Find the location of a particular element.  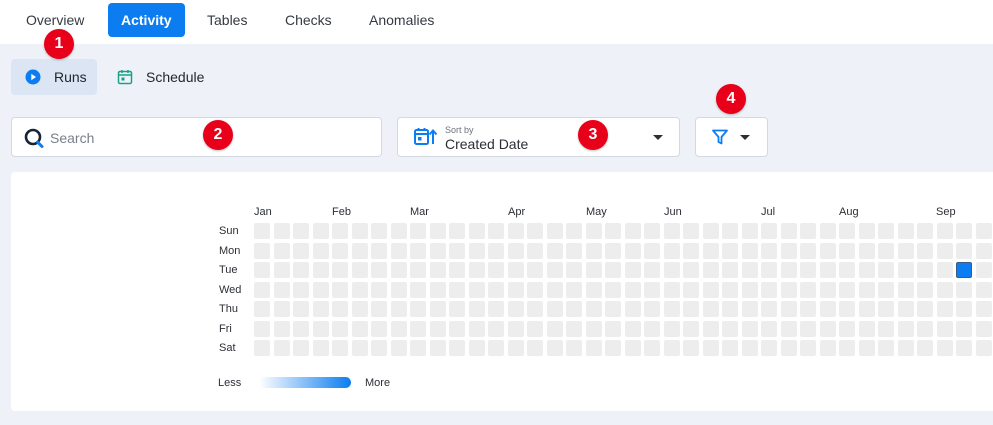

subtab-runs: Runs is located at coordinates (54, 77).